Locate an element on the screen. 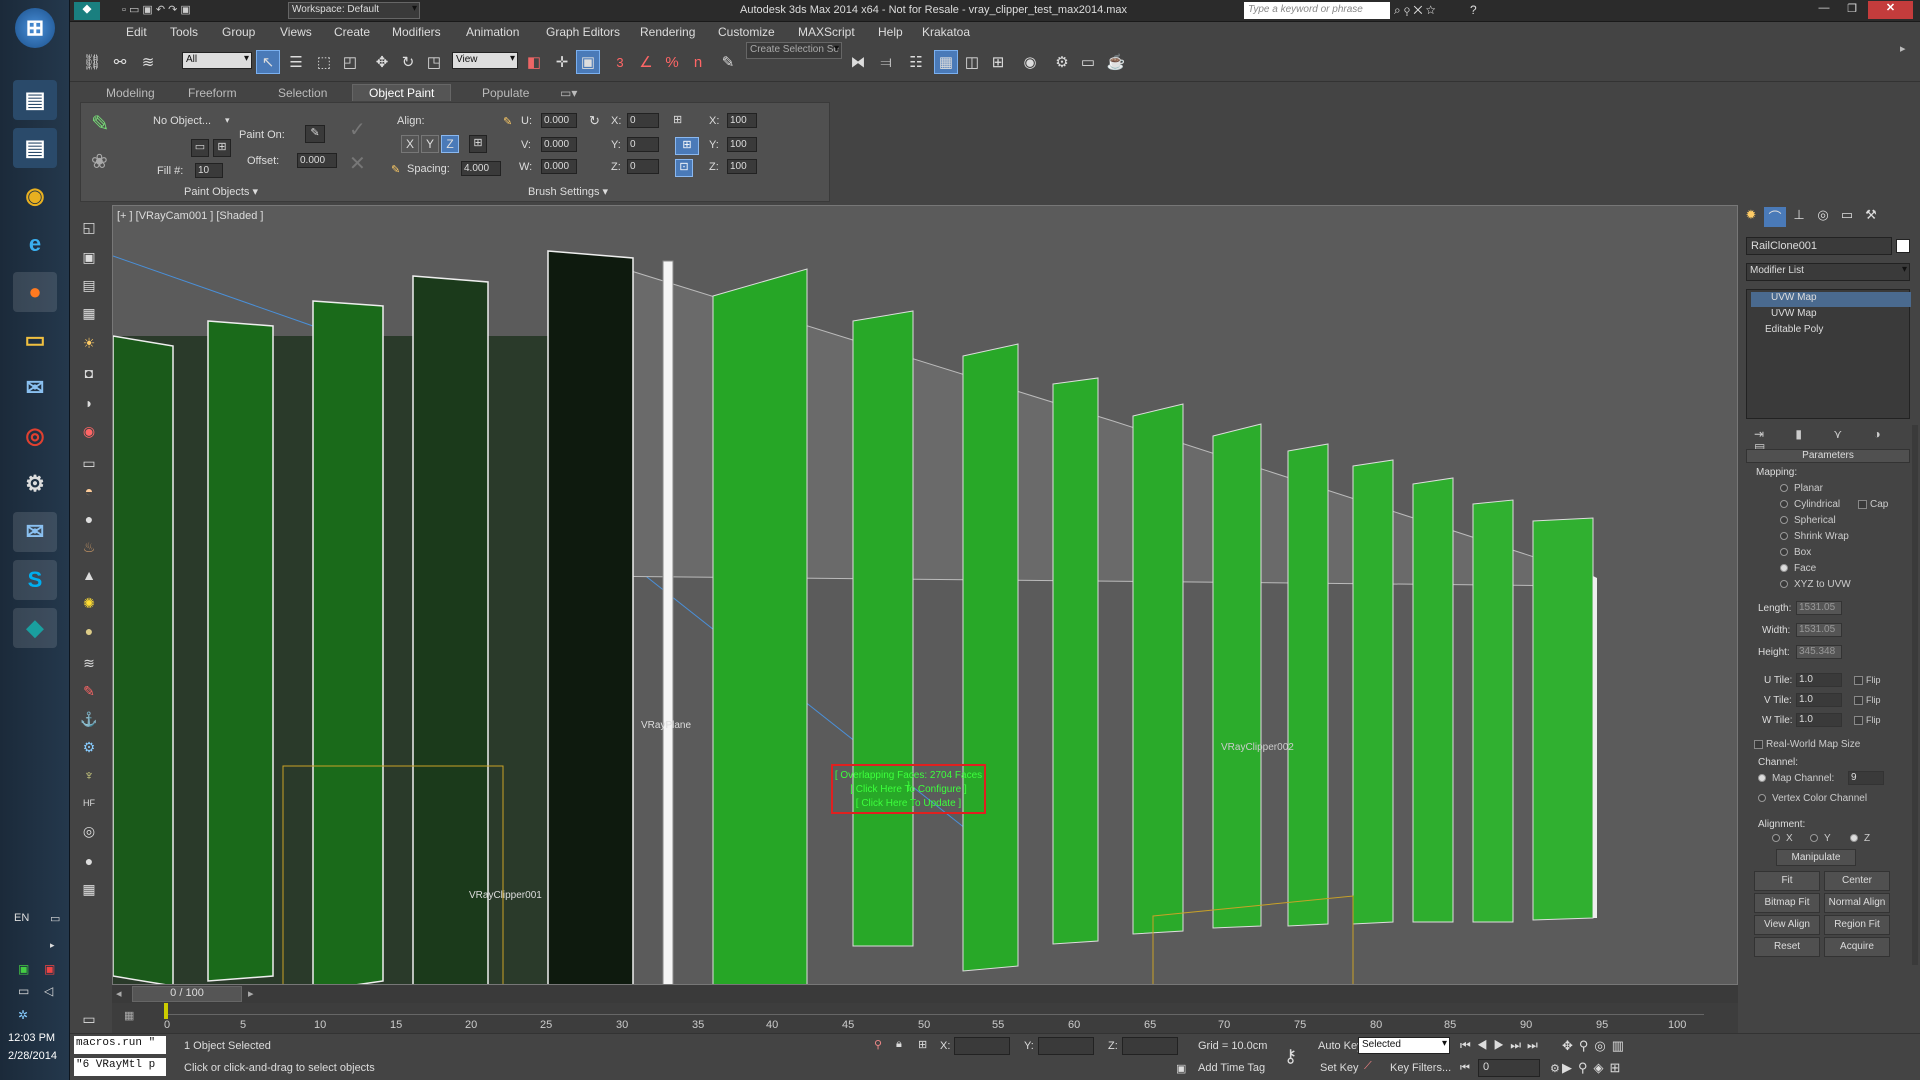 The height and width of the screenshot is (1080, 1920). menu-help: Help is located at coordinates (890, 32).